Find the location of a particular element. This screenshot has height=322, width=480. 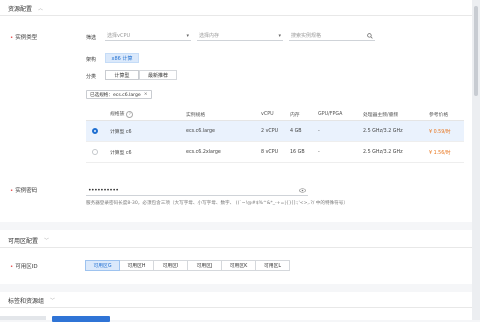

search-icon is located at coordinates (370, 35).